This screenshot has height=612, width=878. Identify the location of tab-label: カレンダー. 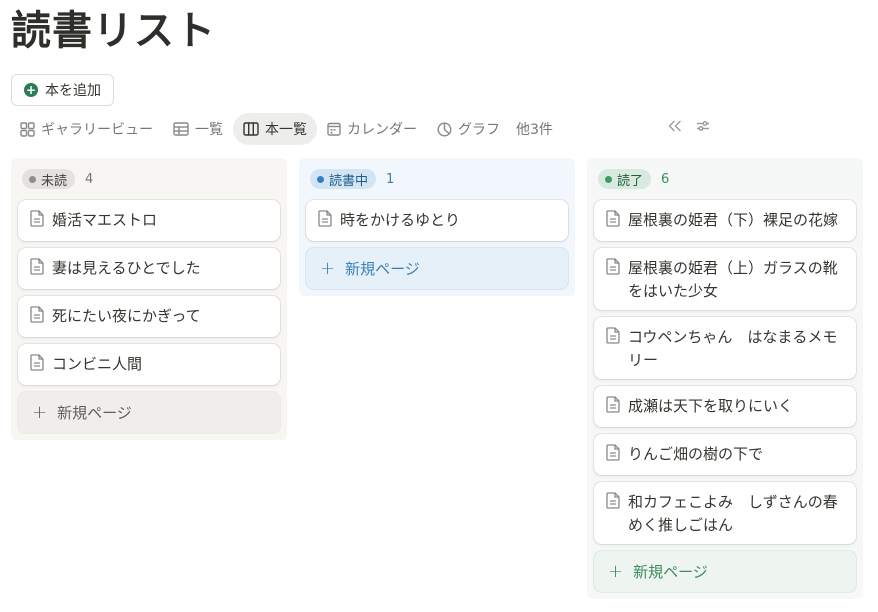
(382, 130).